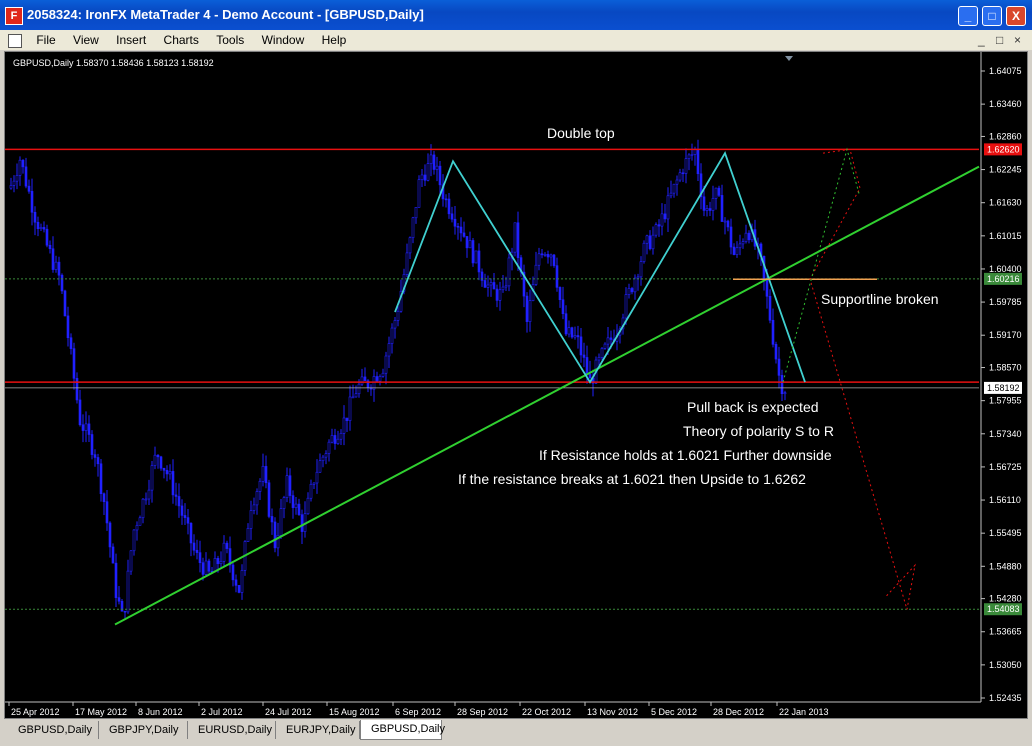  Describe the element at coordinates (230, 40) in the screenshot. I see `menu-tools: Tools` at that location.